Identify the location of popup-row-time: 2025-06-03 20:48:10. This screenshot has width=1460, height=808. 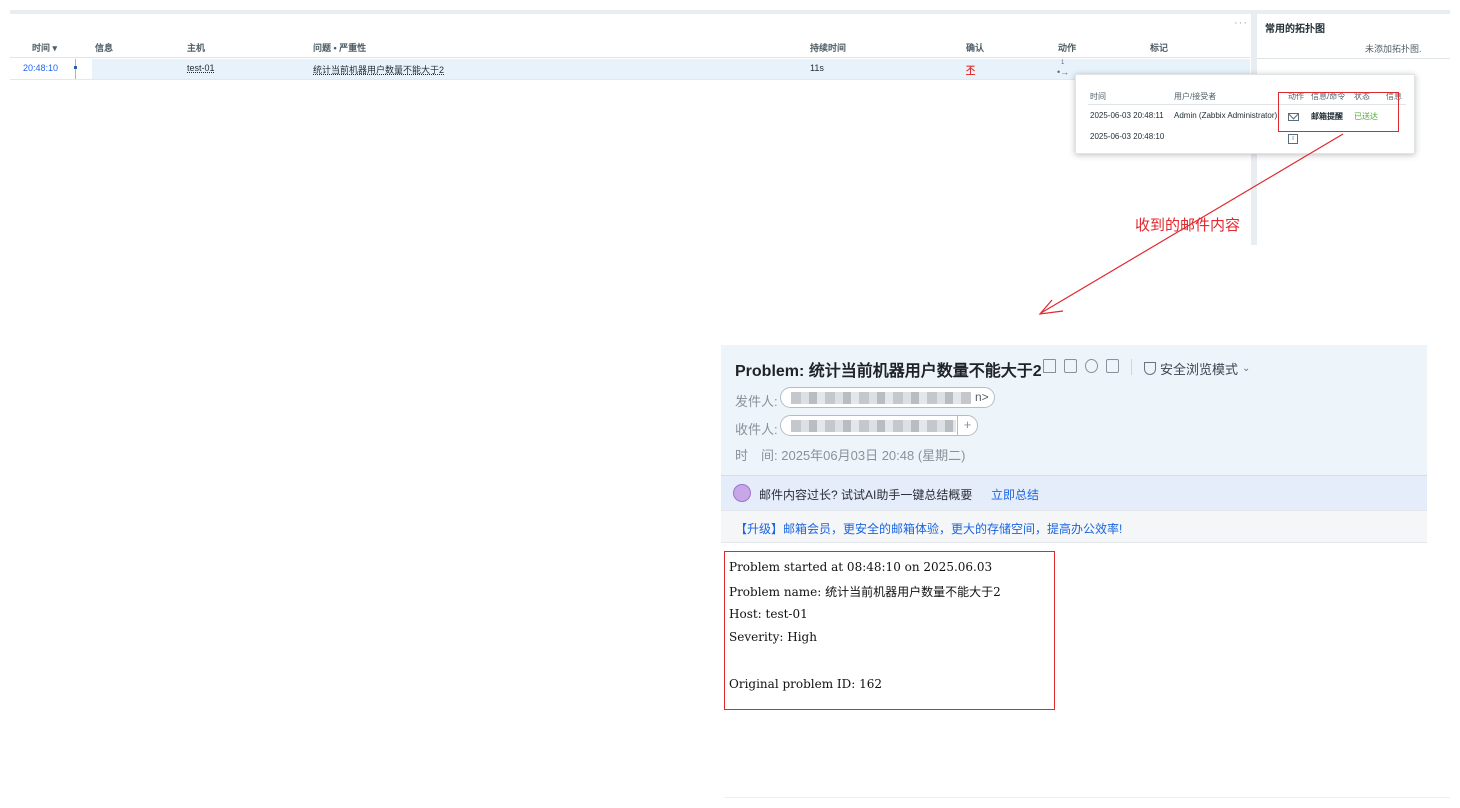
(1127, 136).